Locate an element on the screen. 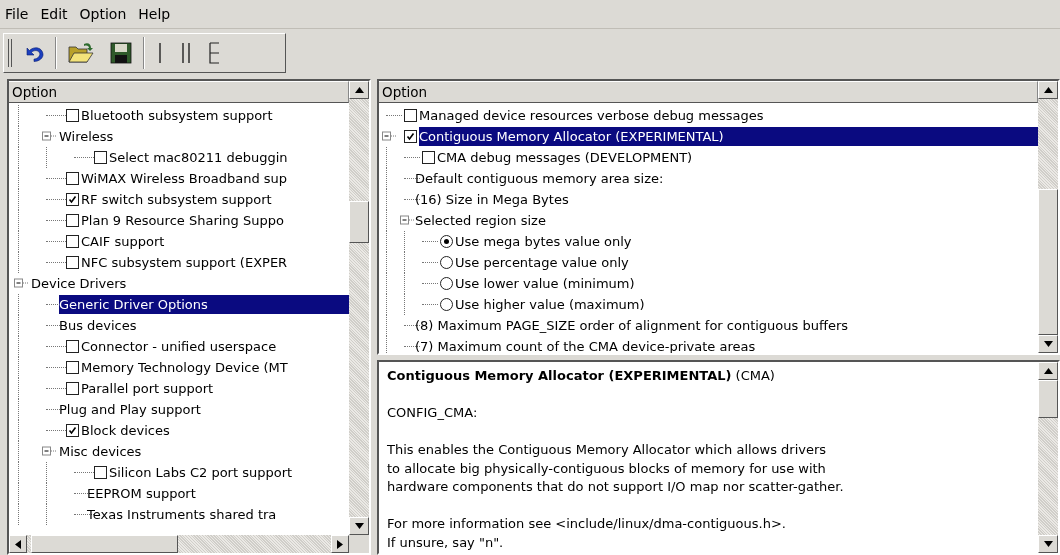 The image size is (1060, 555). tree-item: Default contiguous memory area size: is located at coordinates (726, 178).